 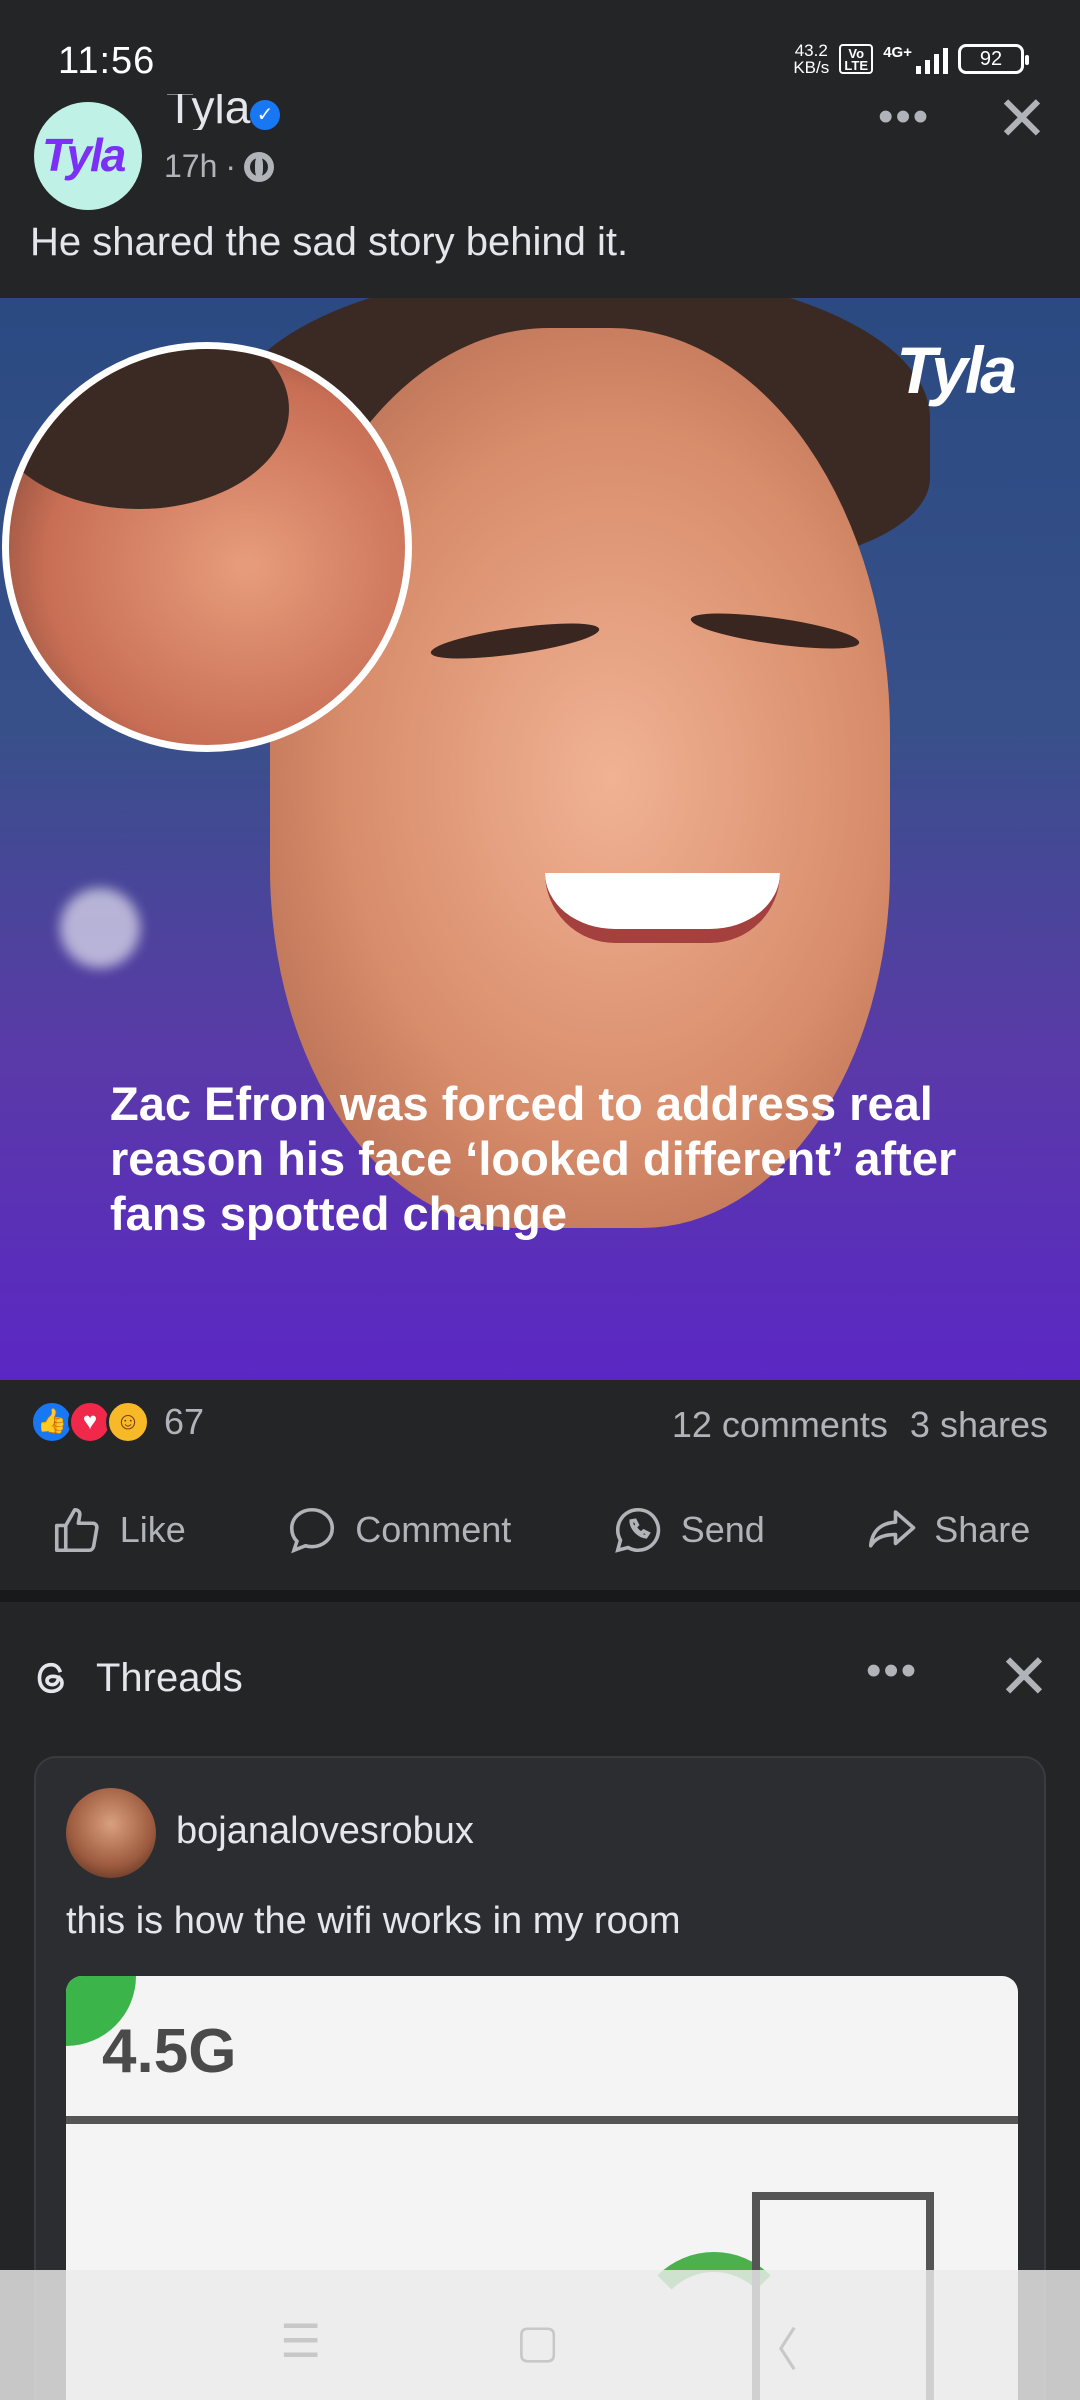 What do you see at coordinates (265, 115) in the screenshot?
I see `verified-badge-icon: ✓` at bounding box center [265, 115].